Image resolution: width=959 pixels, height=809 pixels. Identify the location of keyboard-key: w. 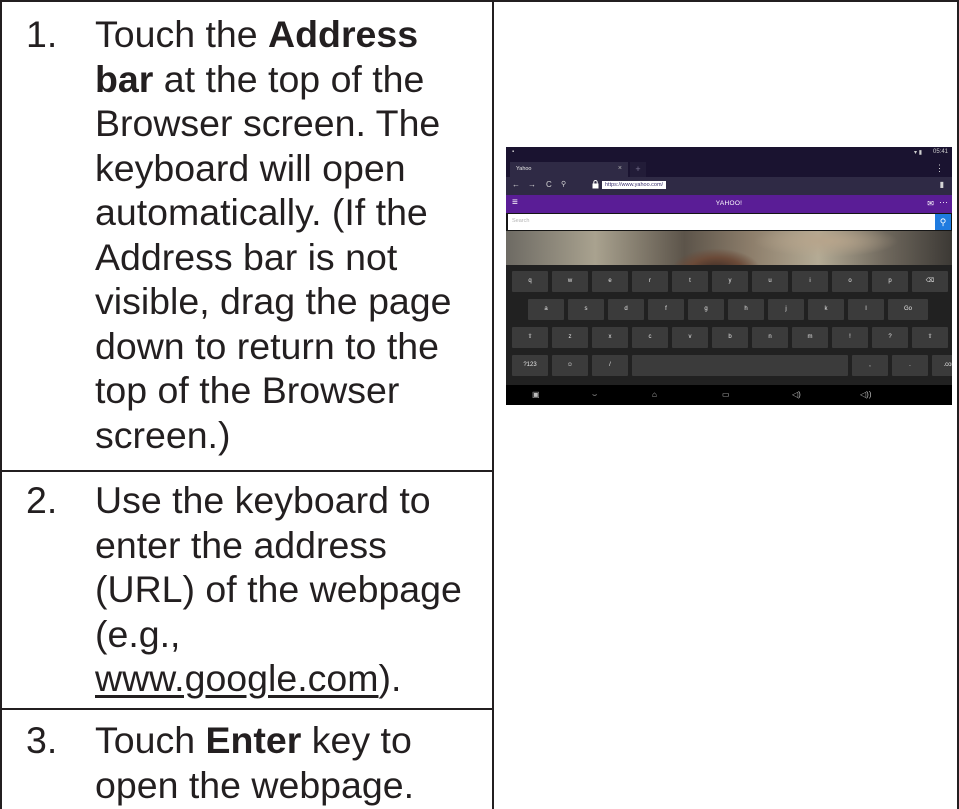
(570, 281).